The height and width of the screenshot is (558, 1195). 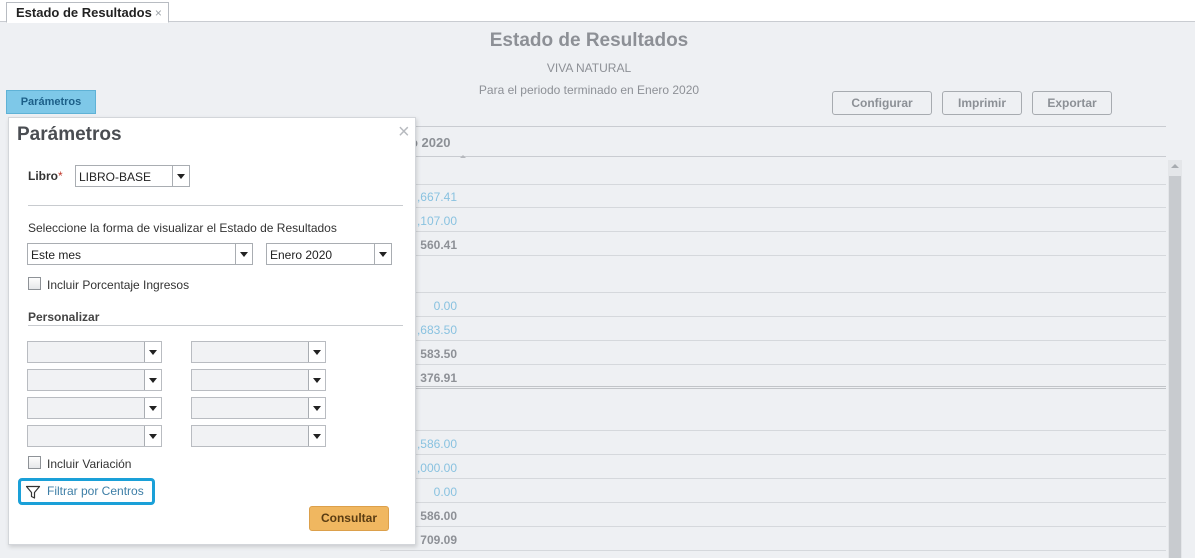 What do you see at coordinates (437, 330) in the screenshot?
I see `row-value: ,683.50` at bounding box center [437, 330].